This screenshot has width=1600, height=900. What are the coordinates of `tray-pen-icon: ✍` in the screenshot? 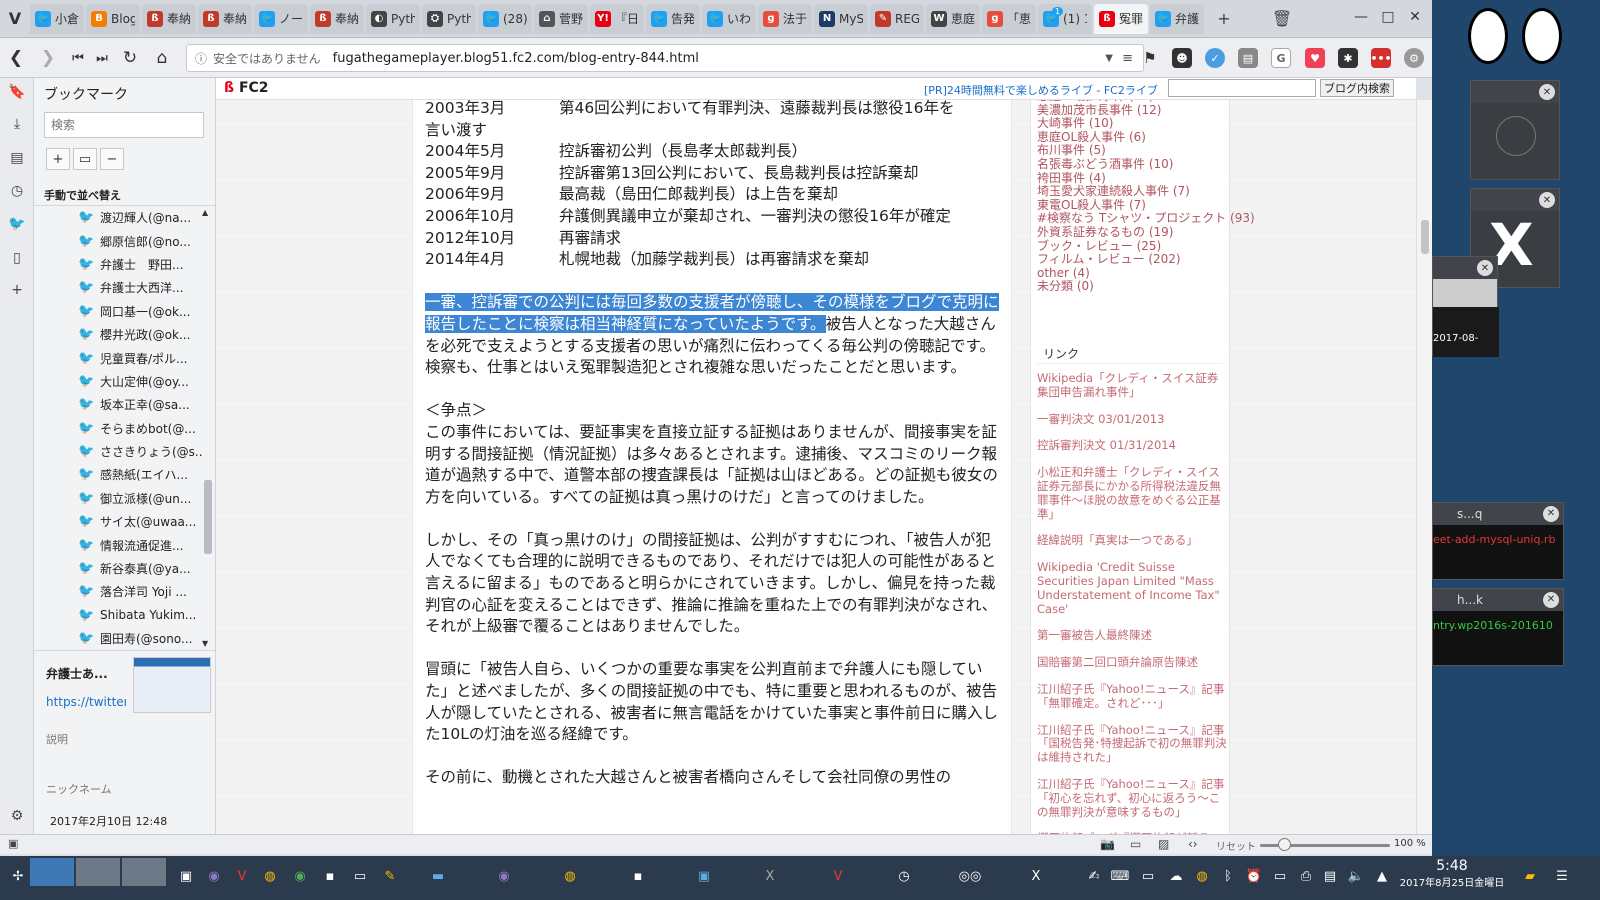 It's located at (1094, 876).